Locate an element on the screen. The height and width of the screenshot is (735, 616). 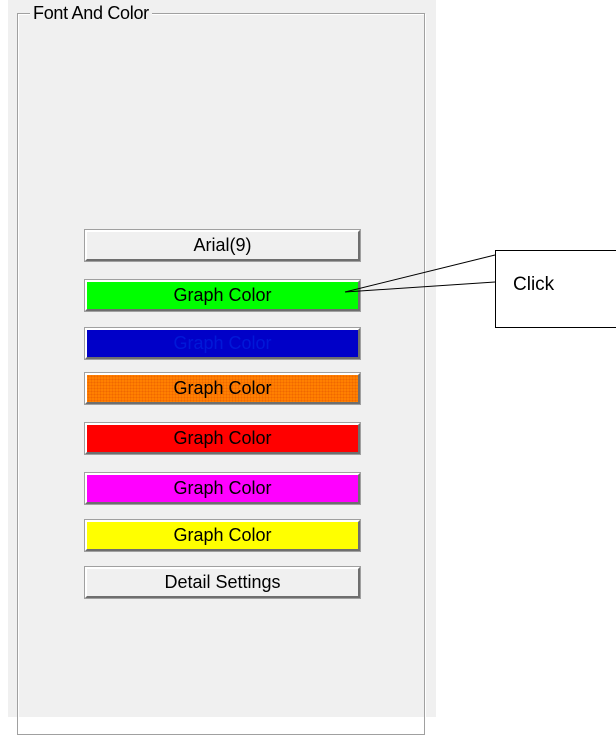
font-button-label: Arial(9) is located at coordinates (222, 245).